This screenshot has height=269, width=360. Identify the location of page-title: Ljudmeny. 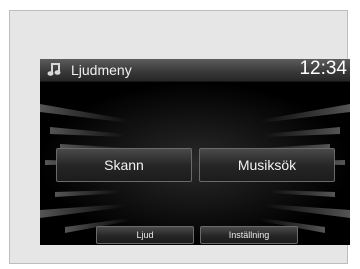
(101, 70).